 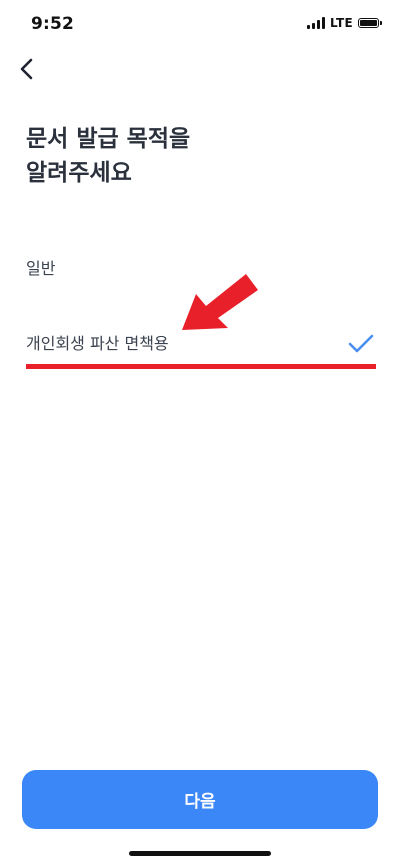 What do you see at coordinates (196, 156) in the screenshot?
I see `page-title: 문서 발급 목적을 알려주세요` at bounding box center [196, 156].